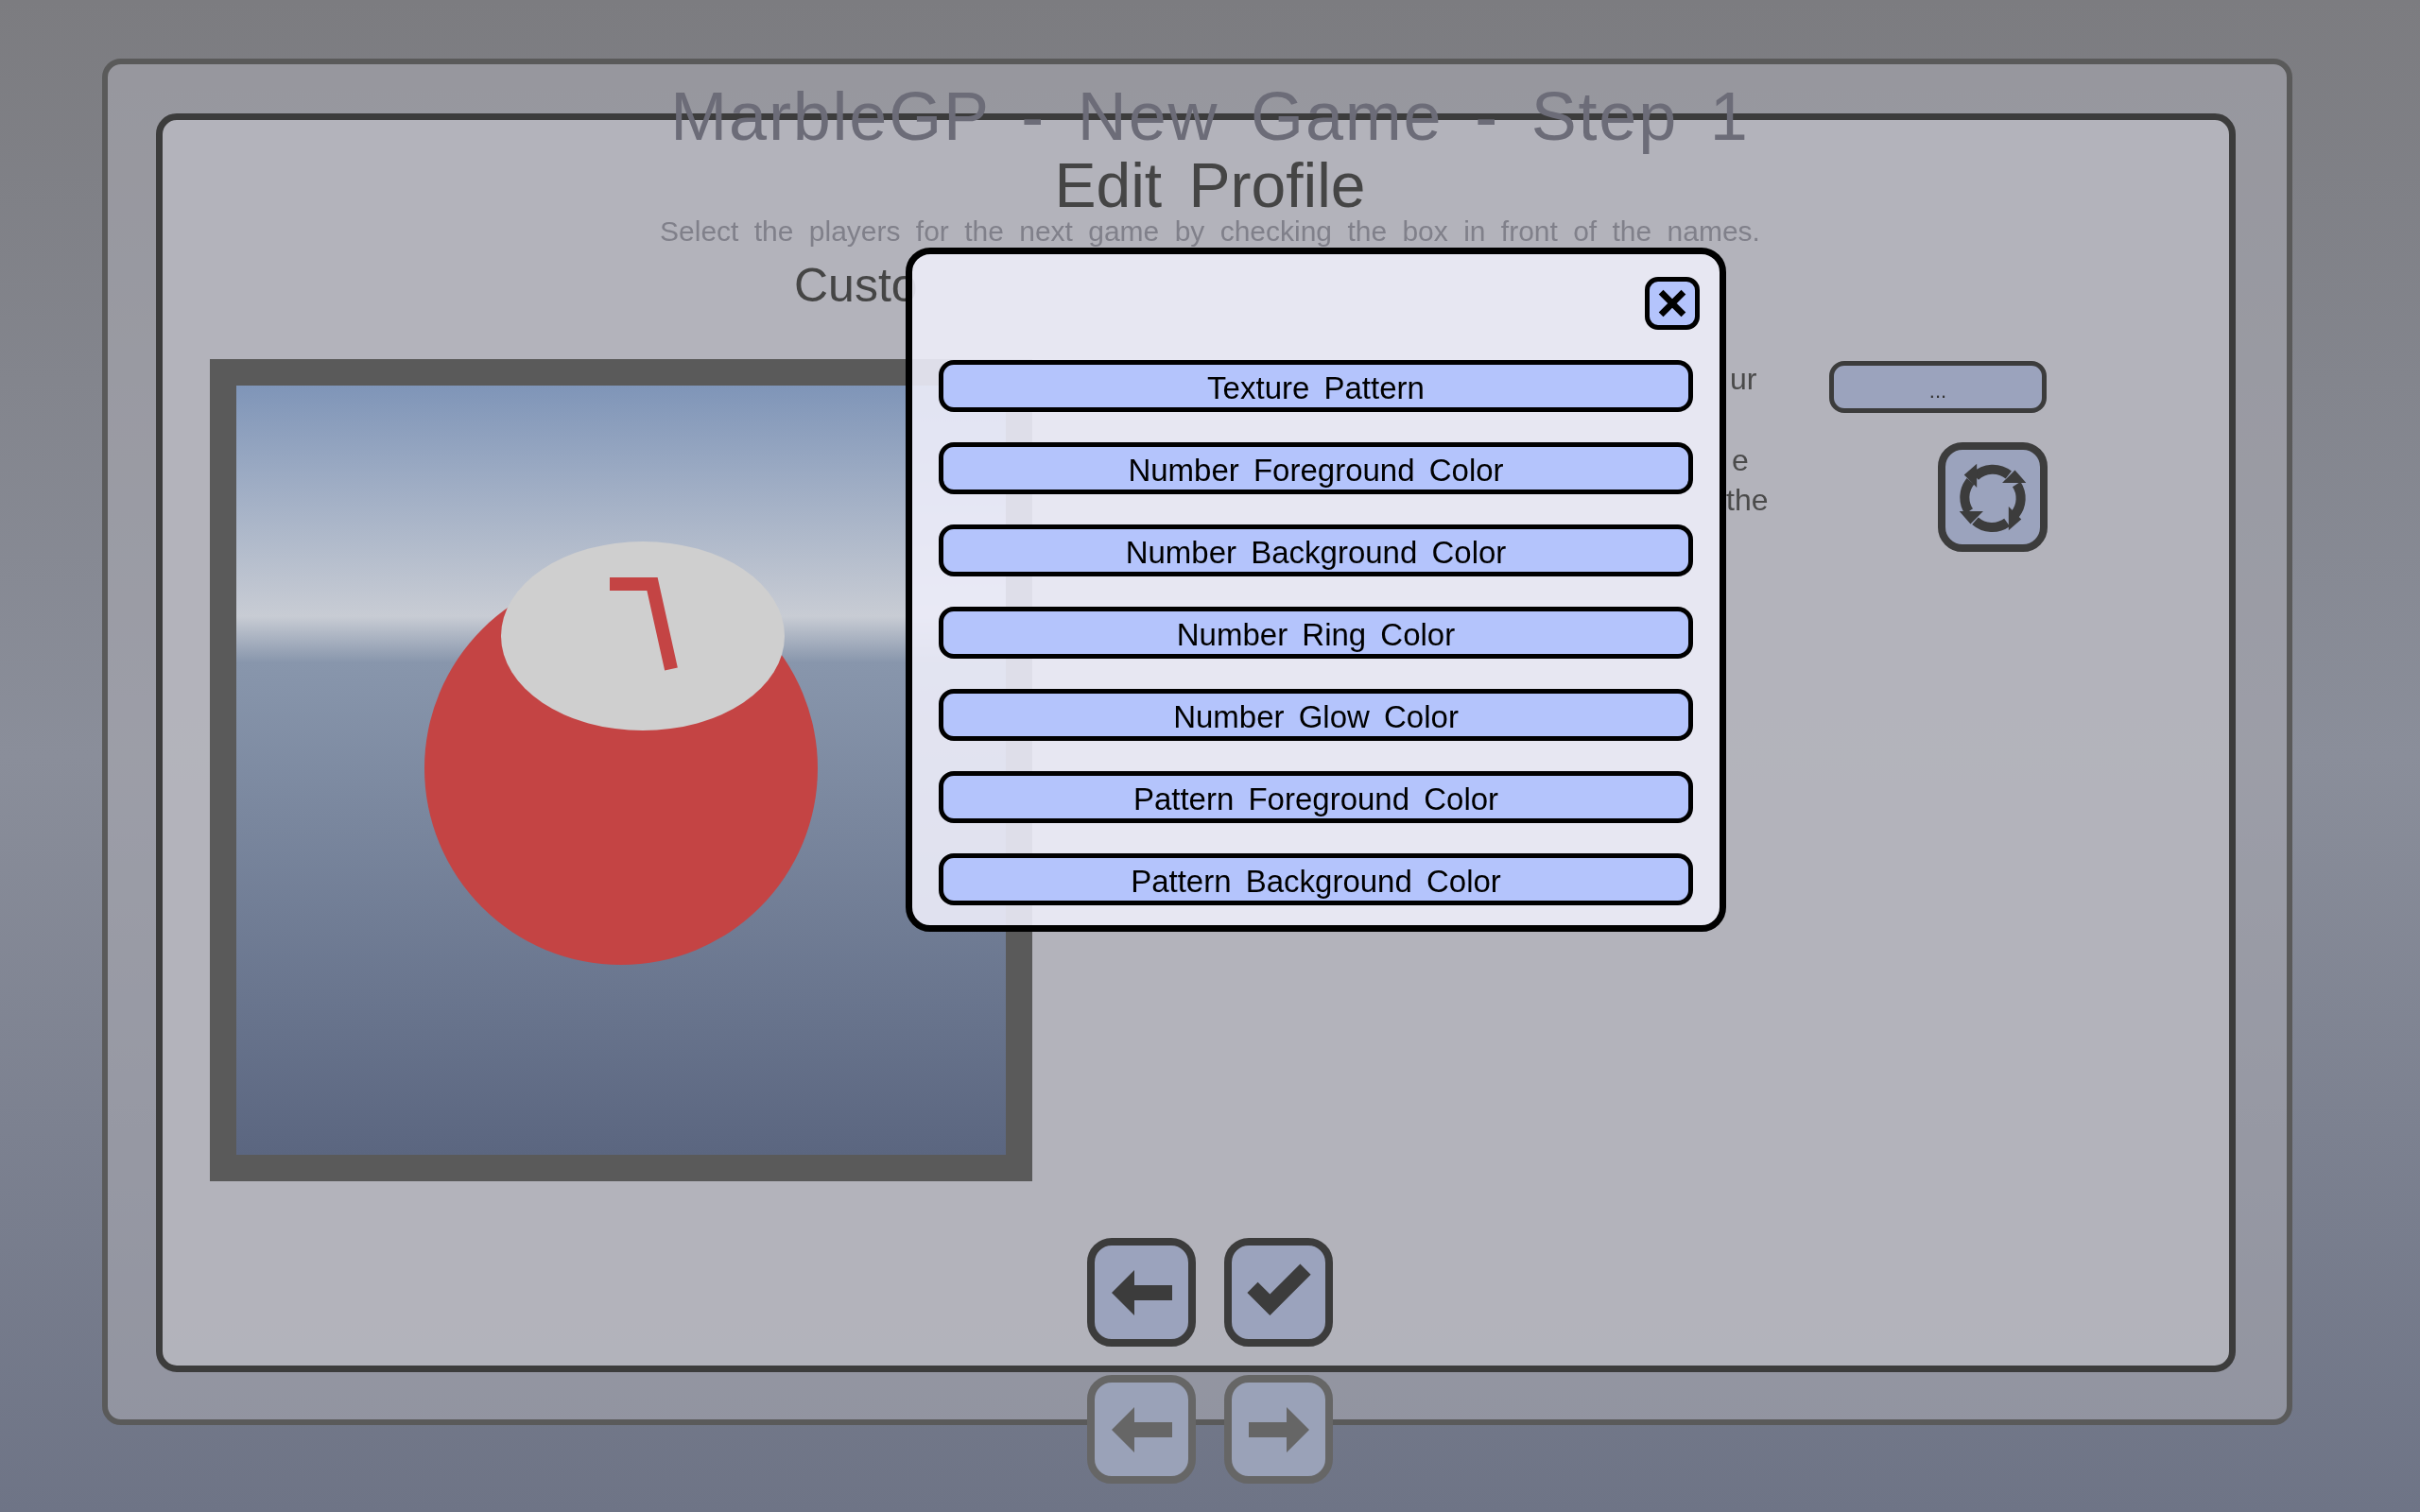 This screenshot has height=1512, width=2420. What do you see at coordinates (1743, 379) in the screenshot?
I see `description-text: ur` at bounding box center [1743, 379].